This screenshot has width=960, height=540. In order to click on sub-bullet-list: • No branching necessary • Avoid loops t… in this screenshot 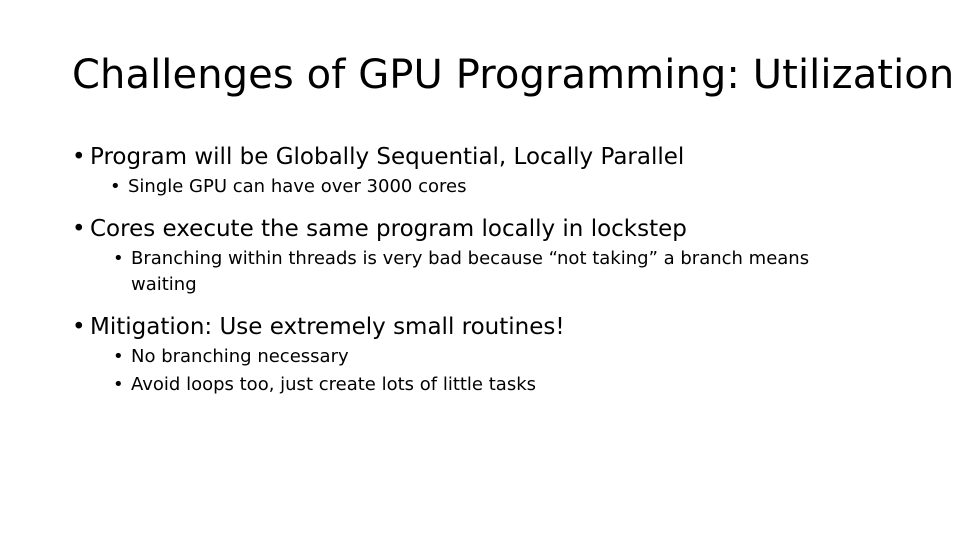, I will do `click(467, 371)`.